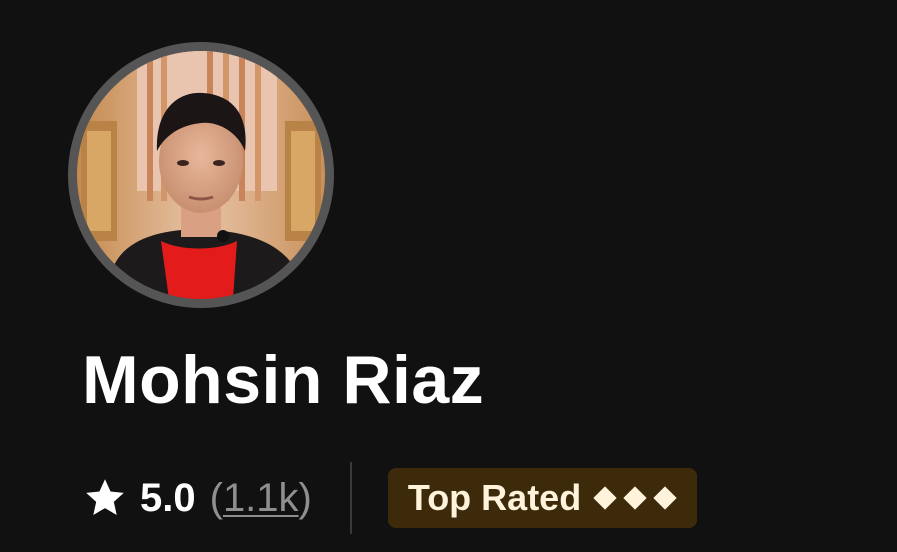  I want to click on top-rated-badge: Top Rated, so click(542, 498).